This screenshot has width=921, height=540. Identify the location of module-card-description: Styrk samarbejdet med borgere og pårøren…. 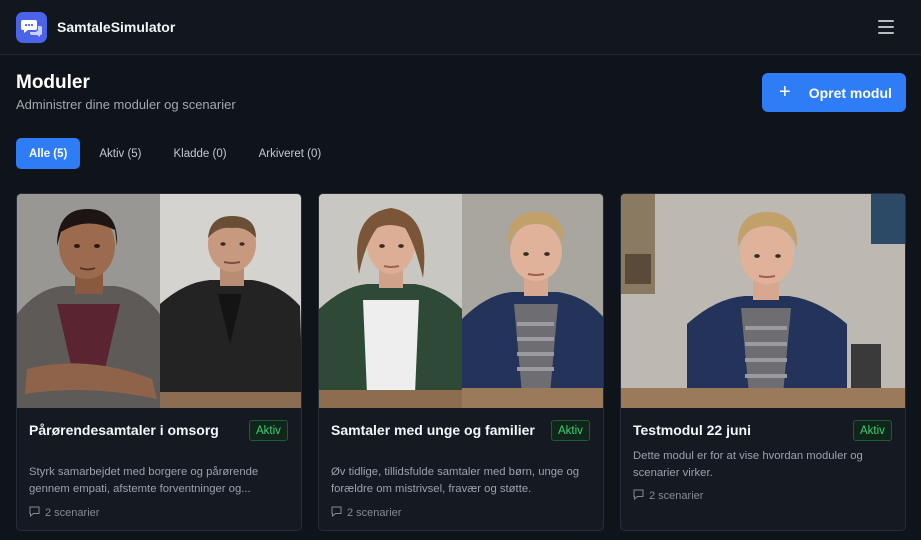
(144, 480).